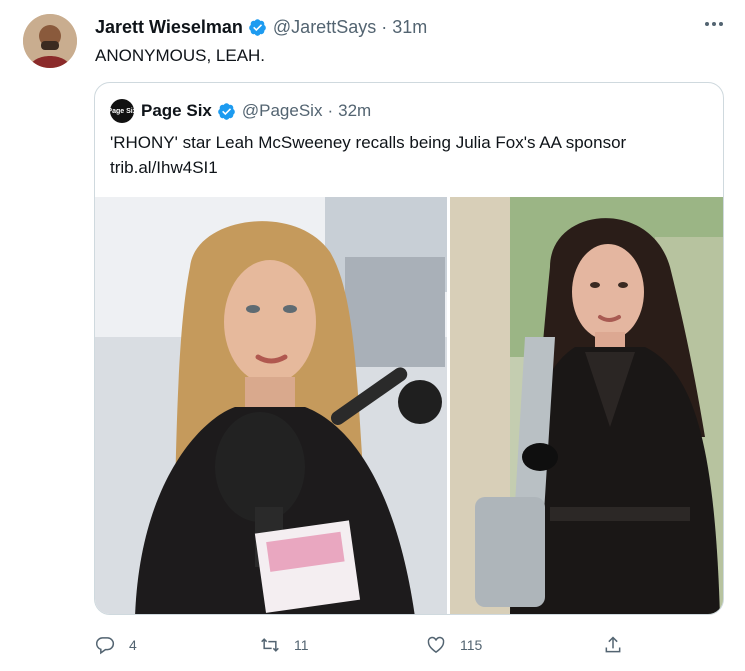 The height and width of the screenshot is (671, 745). I want to click on like-button: 115, so click(454, 645).